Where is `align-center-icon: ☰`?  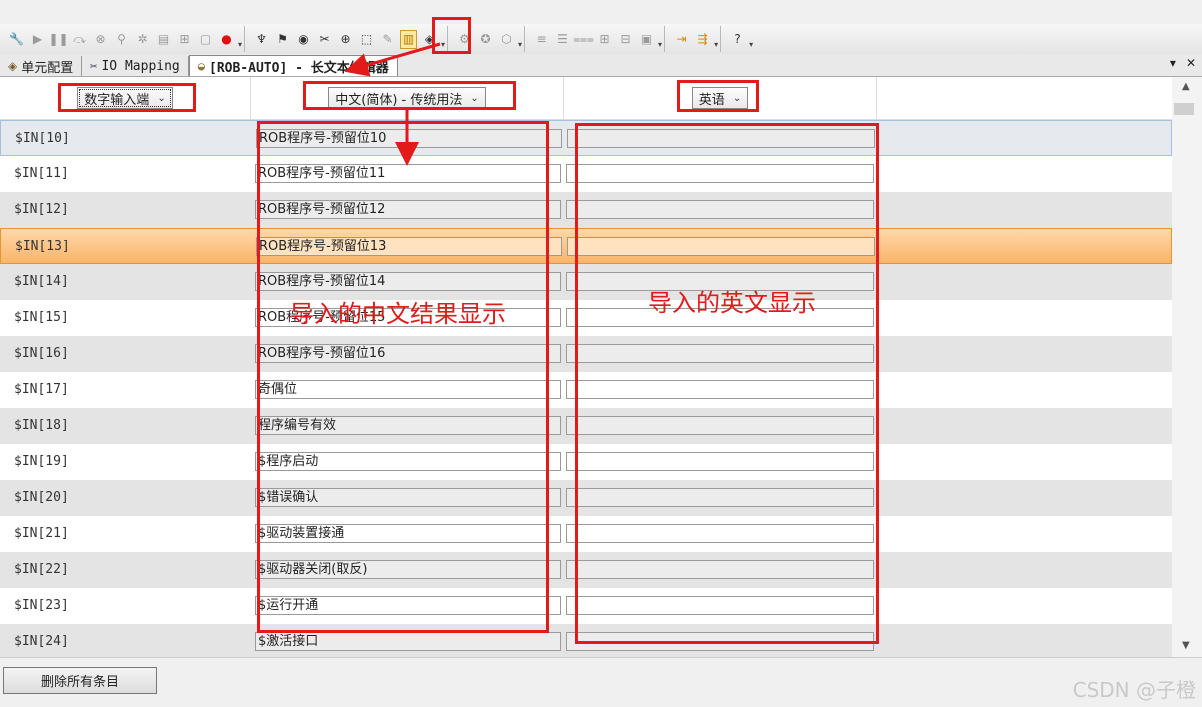 align-center-icon: ☰ is located at coordinates (562, 39).